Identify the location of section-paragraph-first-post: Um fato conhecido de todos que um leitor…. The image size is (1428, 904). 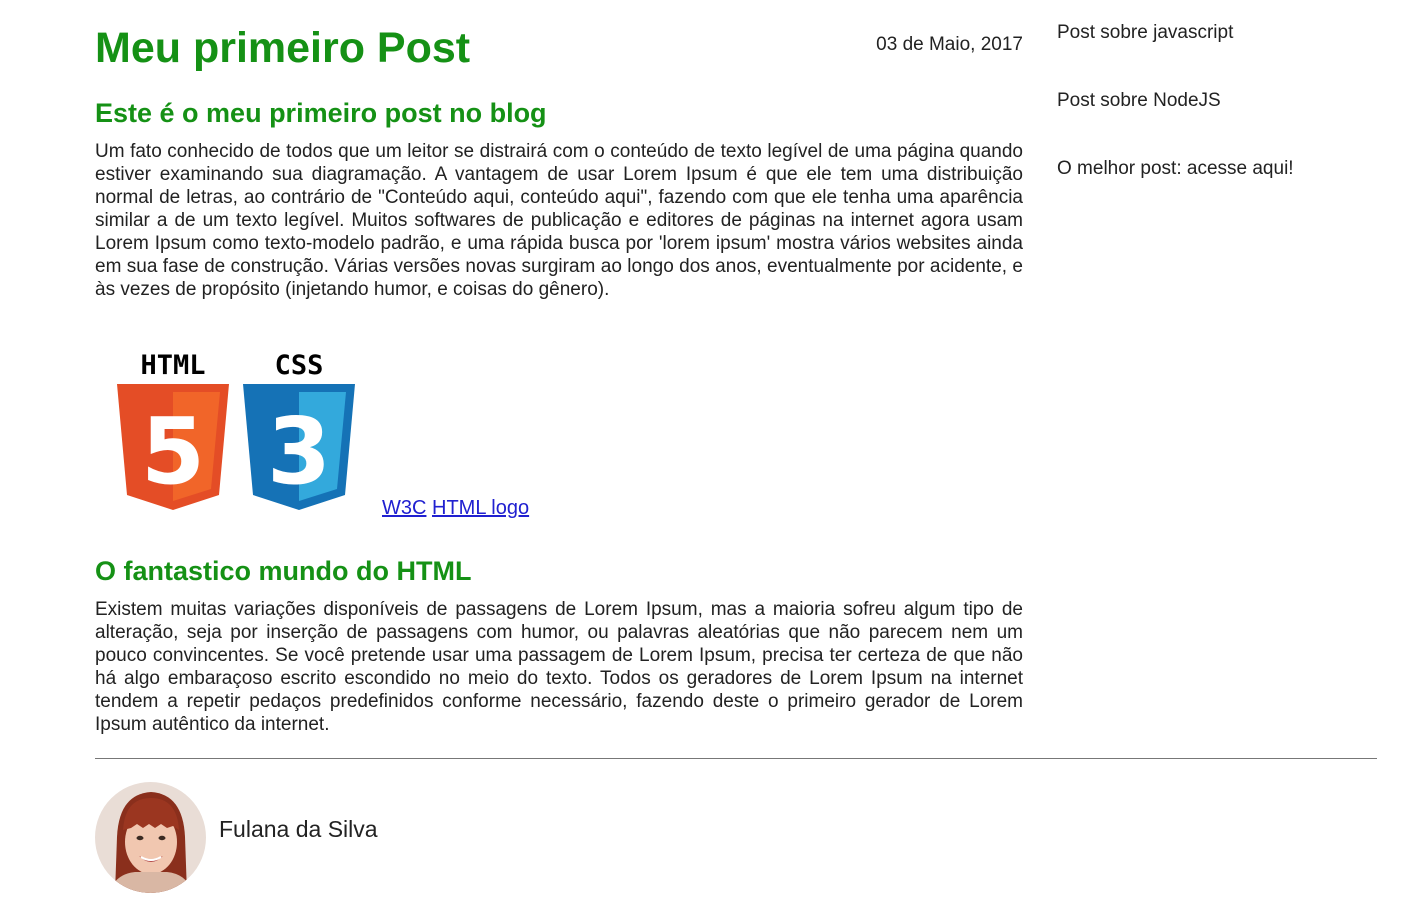
(559, 220).